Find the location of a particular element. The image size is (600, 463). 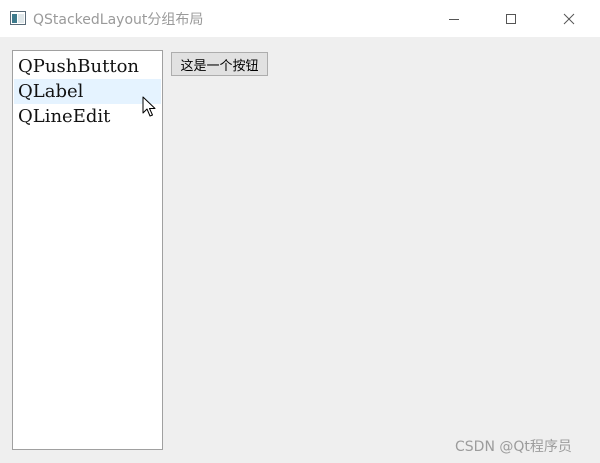

list-item-qlineedit: QLineEdit is located at coordinates (87, 116).